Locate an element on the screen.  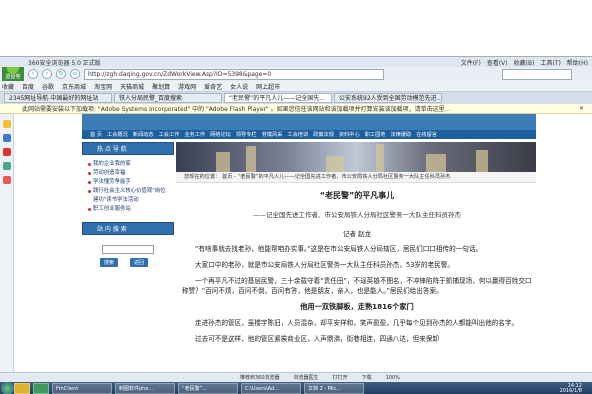
nav-item: 劳模风采 is located at coordinates (272, 134).